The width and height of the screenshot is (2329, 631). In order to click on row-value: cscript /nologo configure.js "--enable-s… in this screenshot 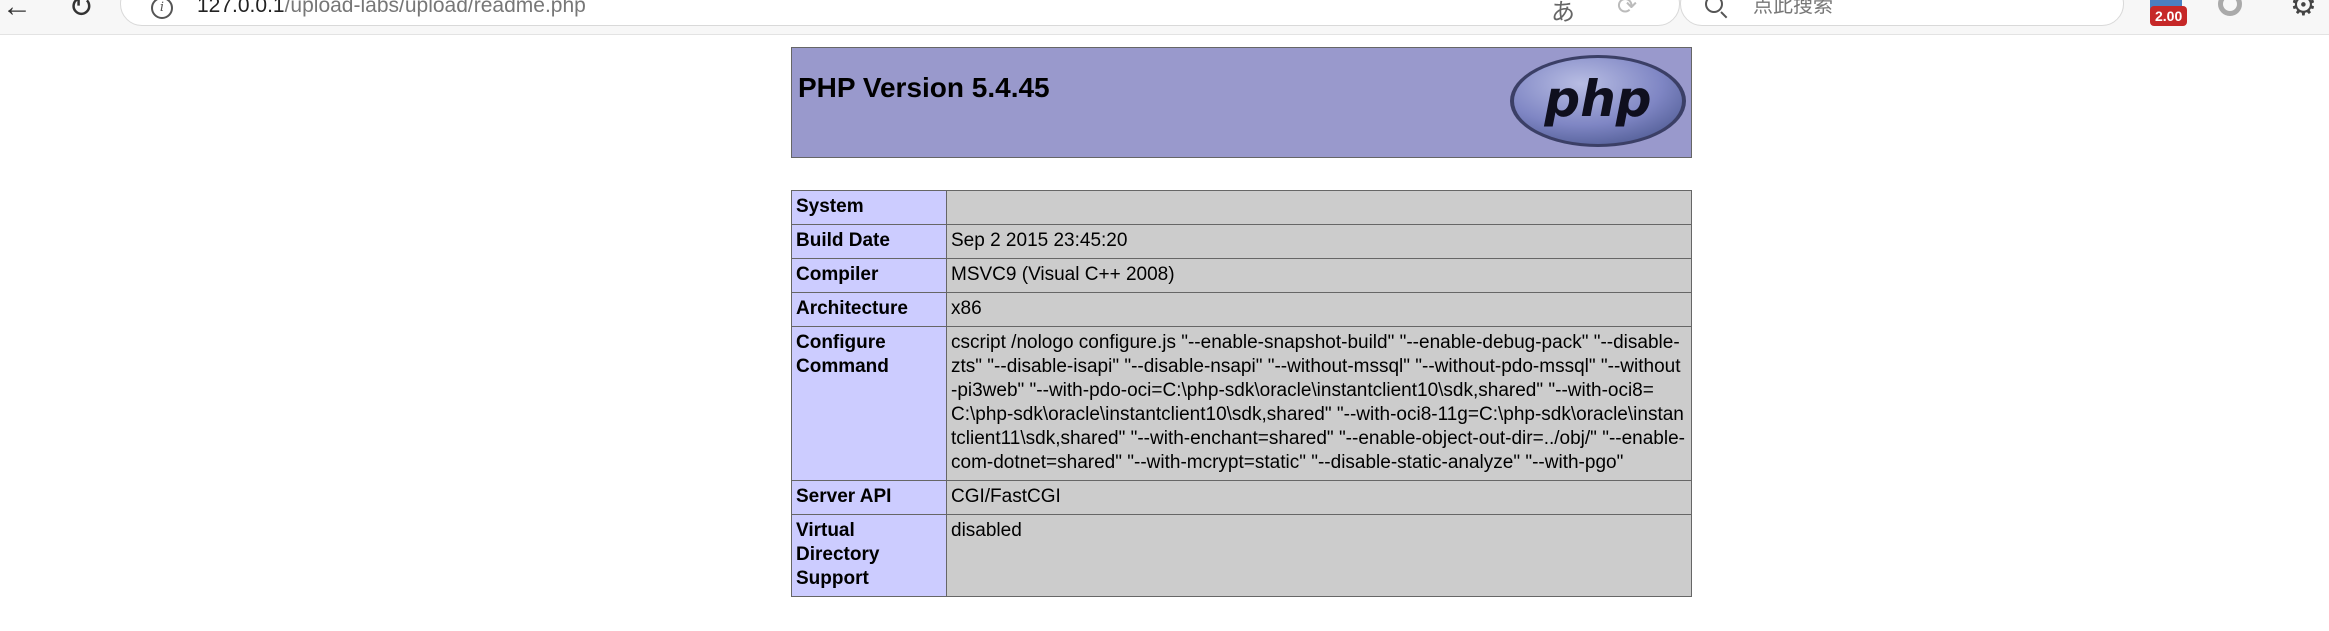, I will do `click(1319, 403)`.